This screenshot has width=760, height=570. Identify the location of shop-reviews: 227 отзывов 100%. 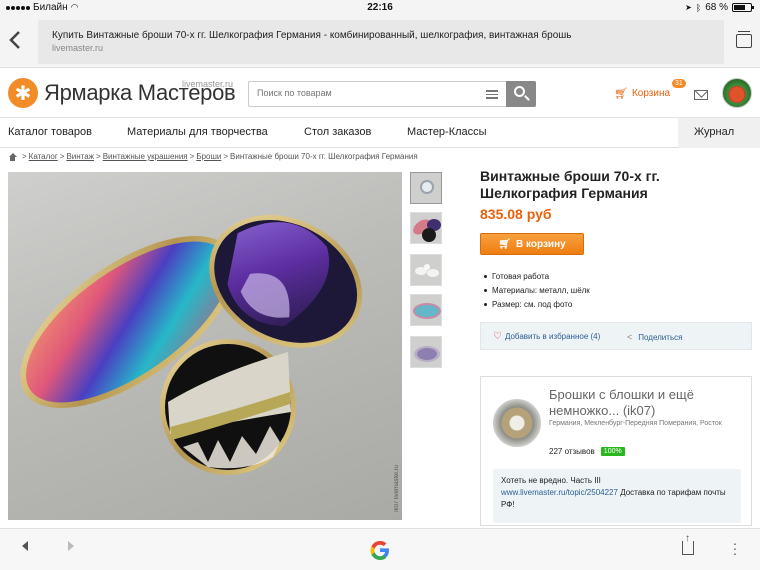
(587, 451).